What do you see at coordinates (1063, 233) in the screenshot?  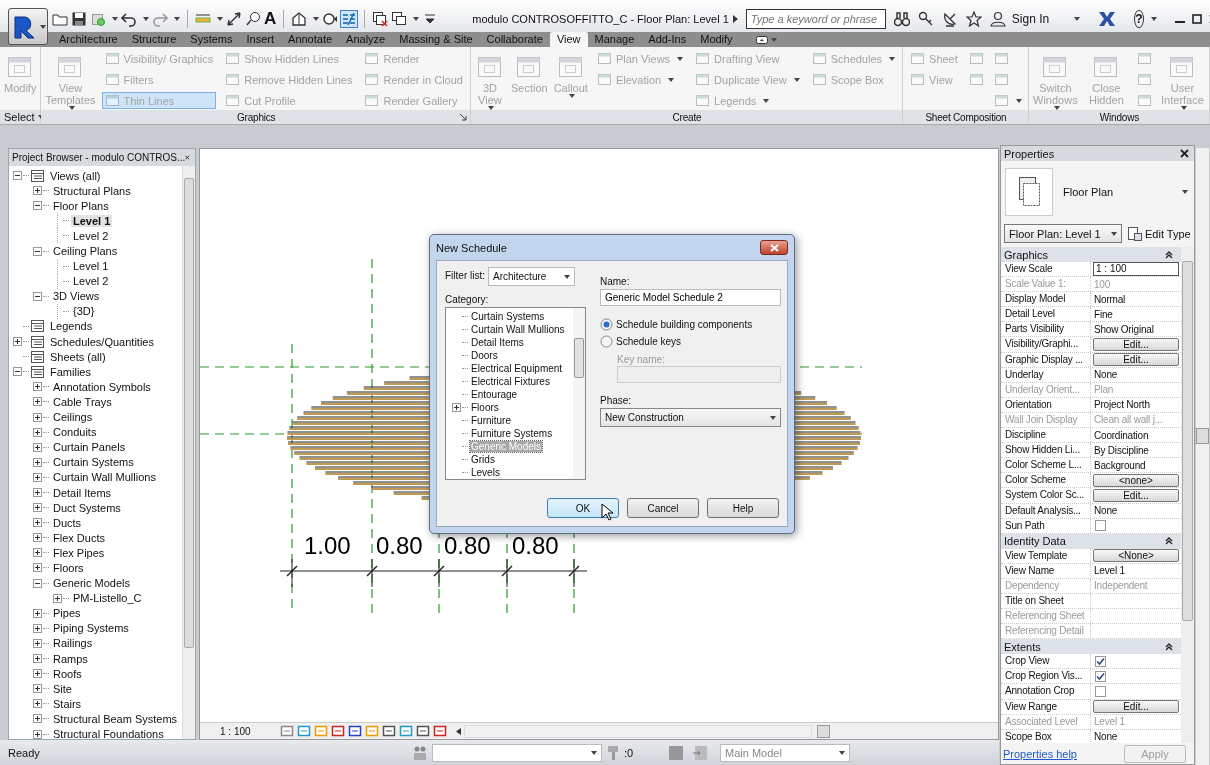 I see `instance-dropdown: Floor Plan: Level 1` at bounding box center [1063, 233].